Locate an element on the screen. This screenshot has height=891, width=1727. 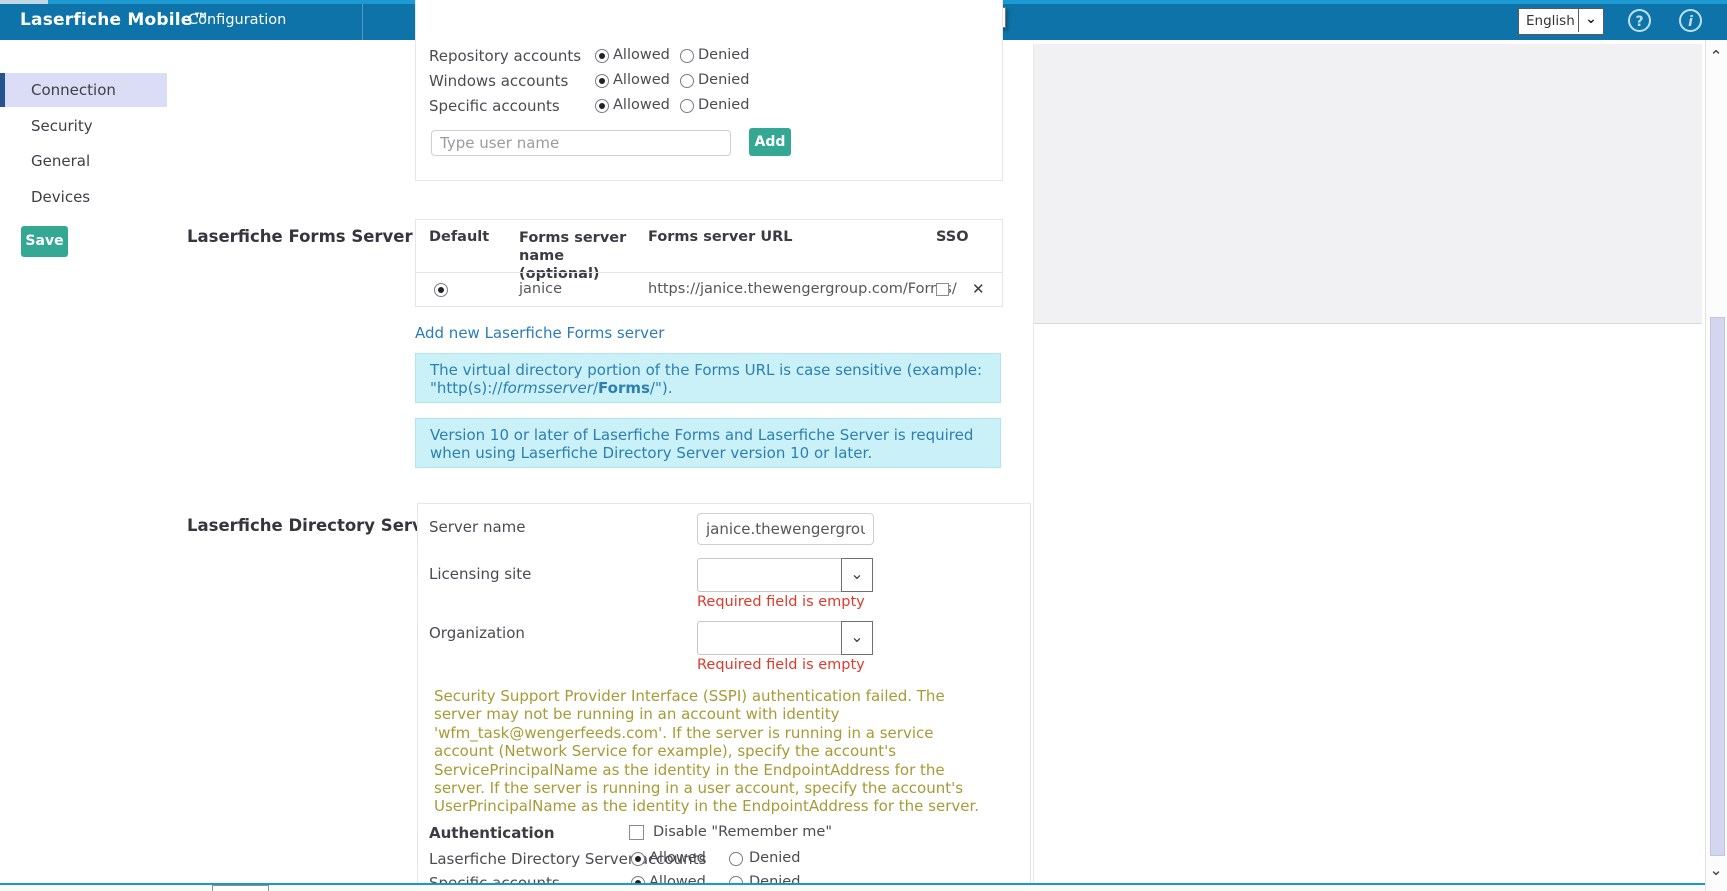
licensing-site-error: Required field is empty is located at coordinates (781, 602).